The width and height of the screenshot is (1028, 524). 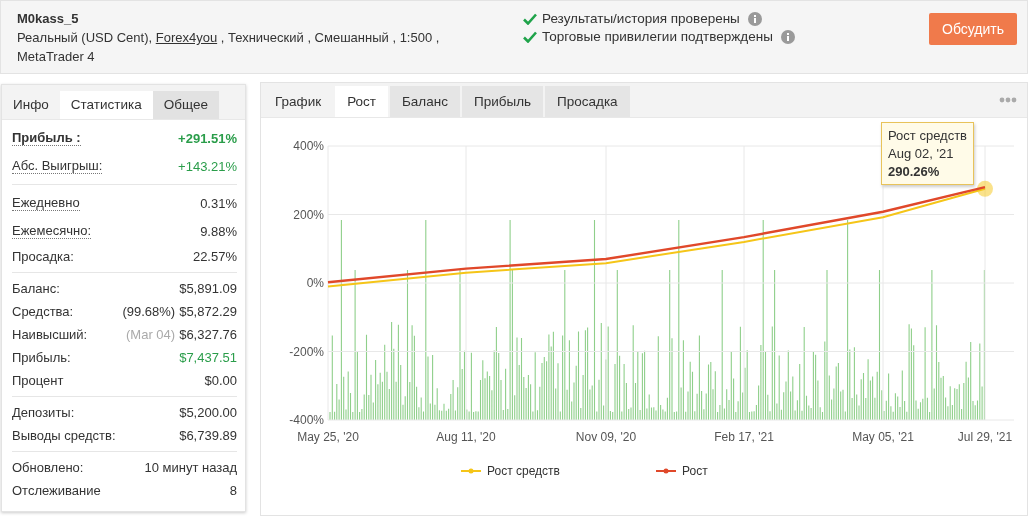 What do you see at coordinates (466, 437) in the screenshot?
I see `x-axis-label: Aug 11, '20` at bounding box center [466, 437].